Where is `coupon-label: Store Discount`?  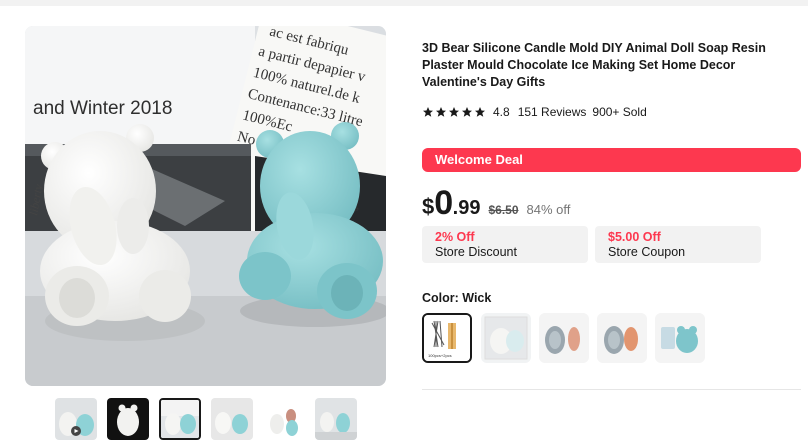
coupon-label: Store Discount is located at coordinates (476, 252).